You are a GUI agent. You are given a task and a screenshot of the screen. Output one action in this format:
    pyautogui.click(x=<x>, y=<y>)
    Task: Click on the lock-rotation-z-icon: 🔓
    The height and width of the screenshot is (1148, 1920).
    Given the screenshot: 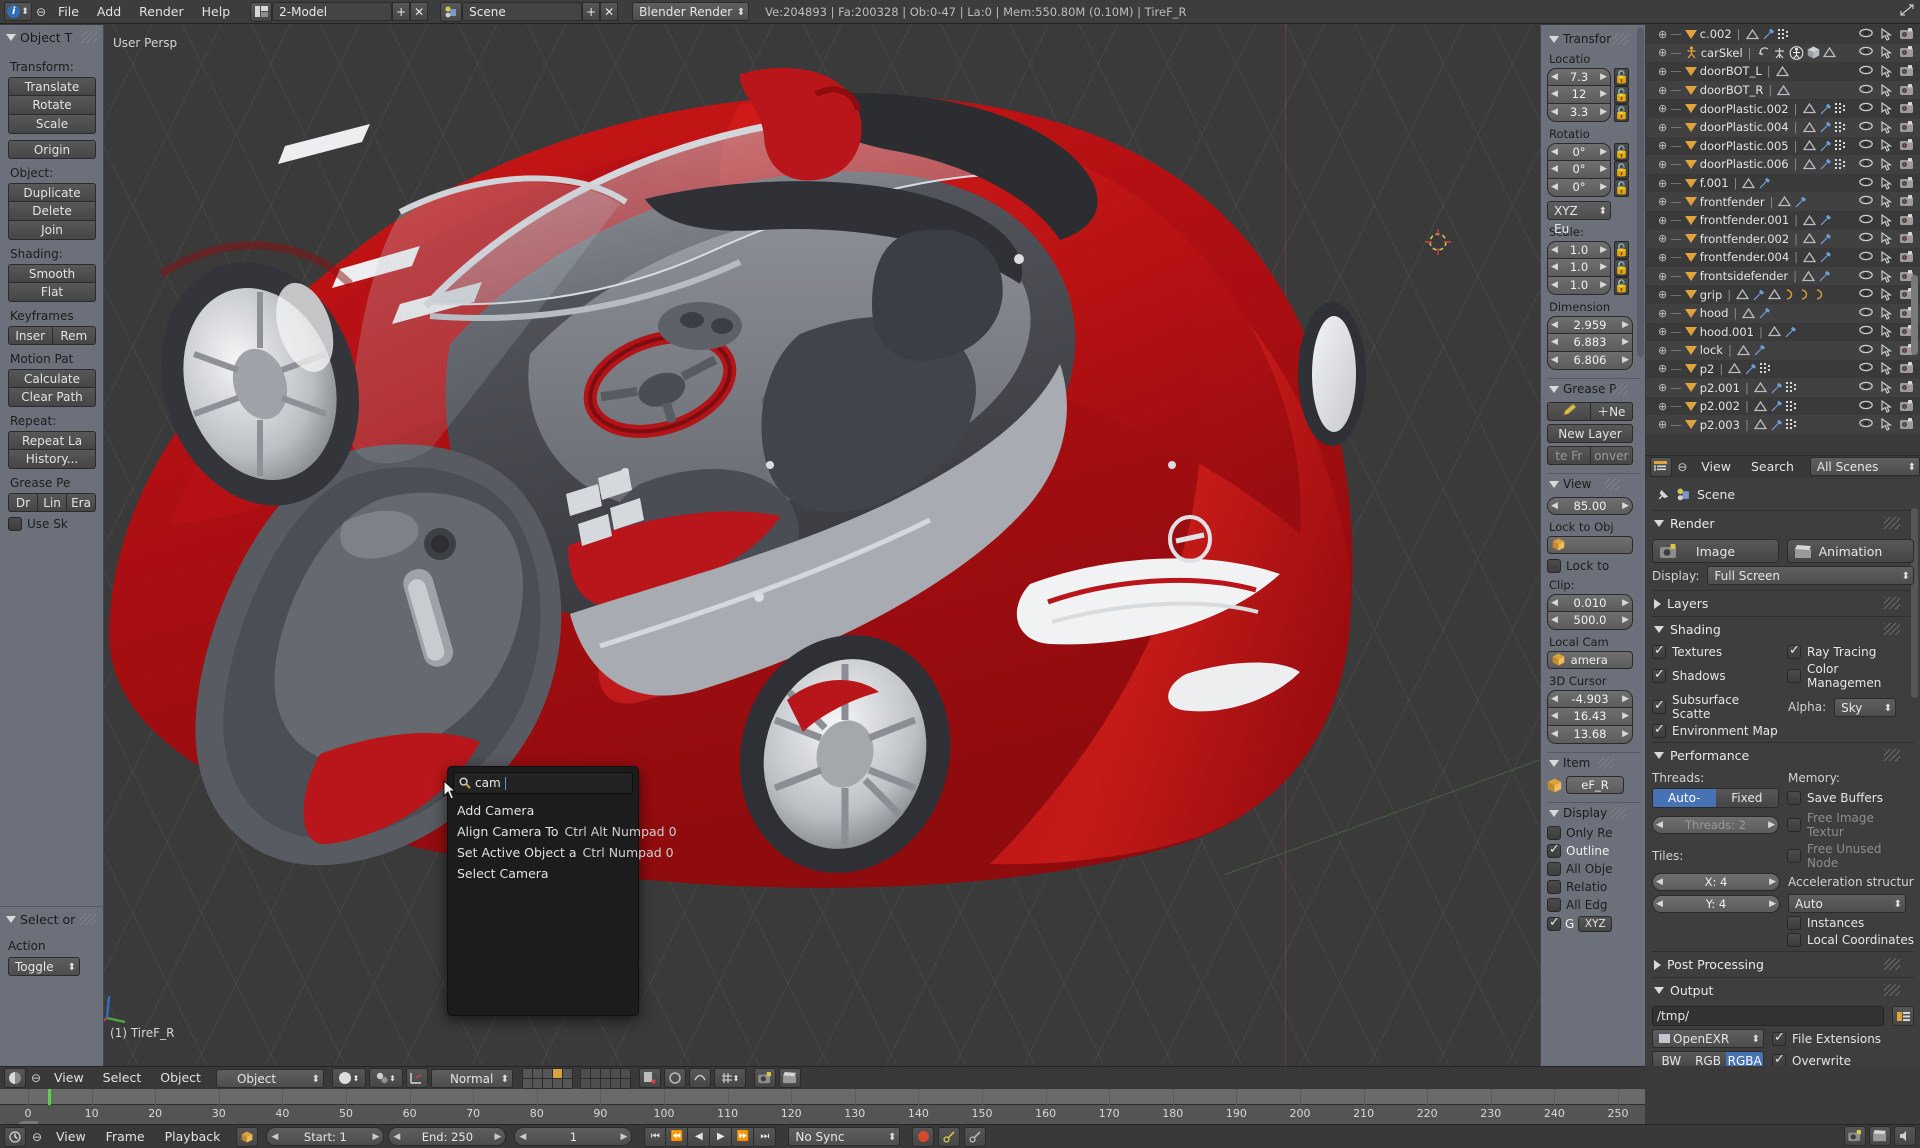 What is the action you would take?
    pyautogui.click(x=1621, y=188)
    